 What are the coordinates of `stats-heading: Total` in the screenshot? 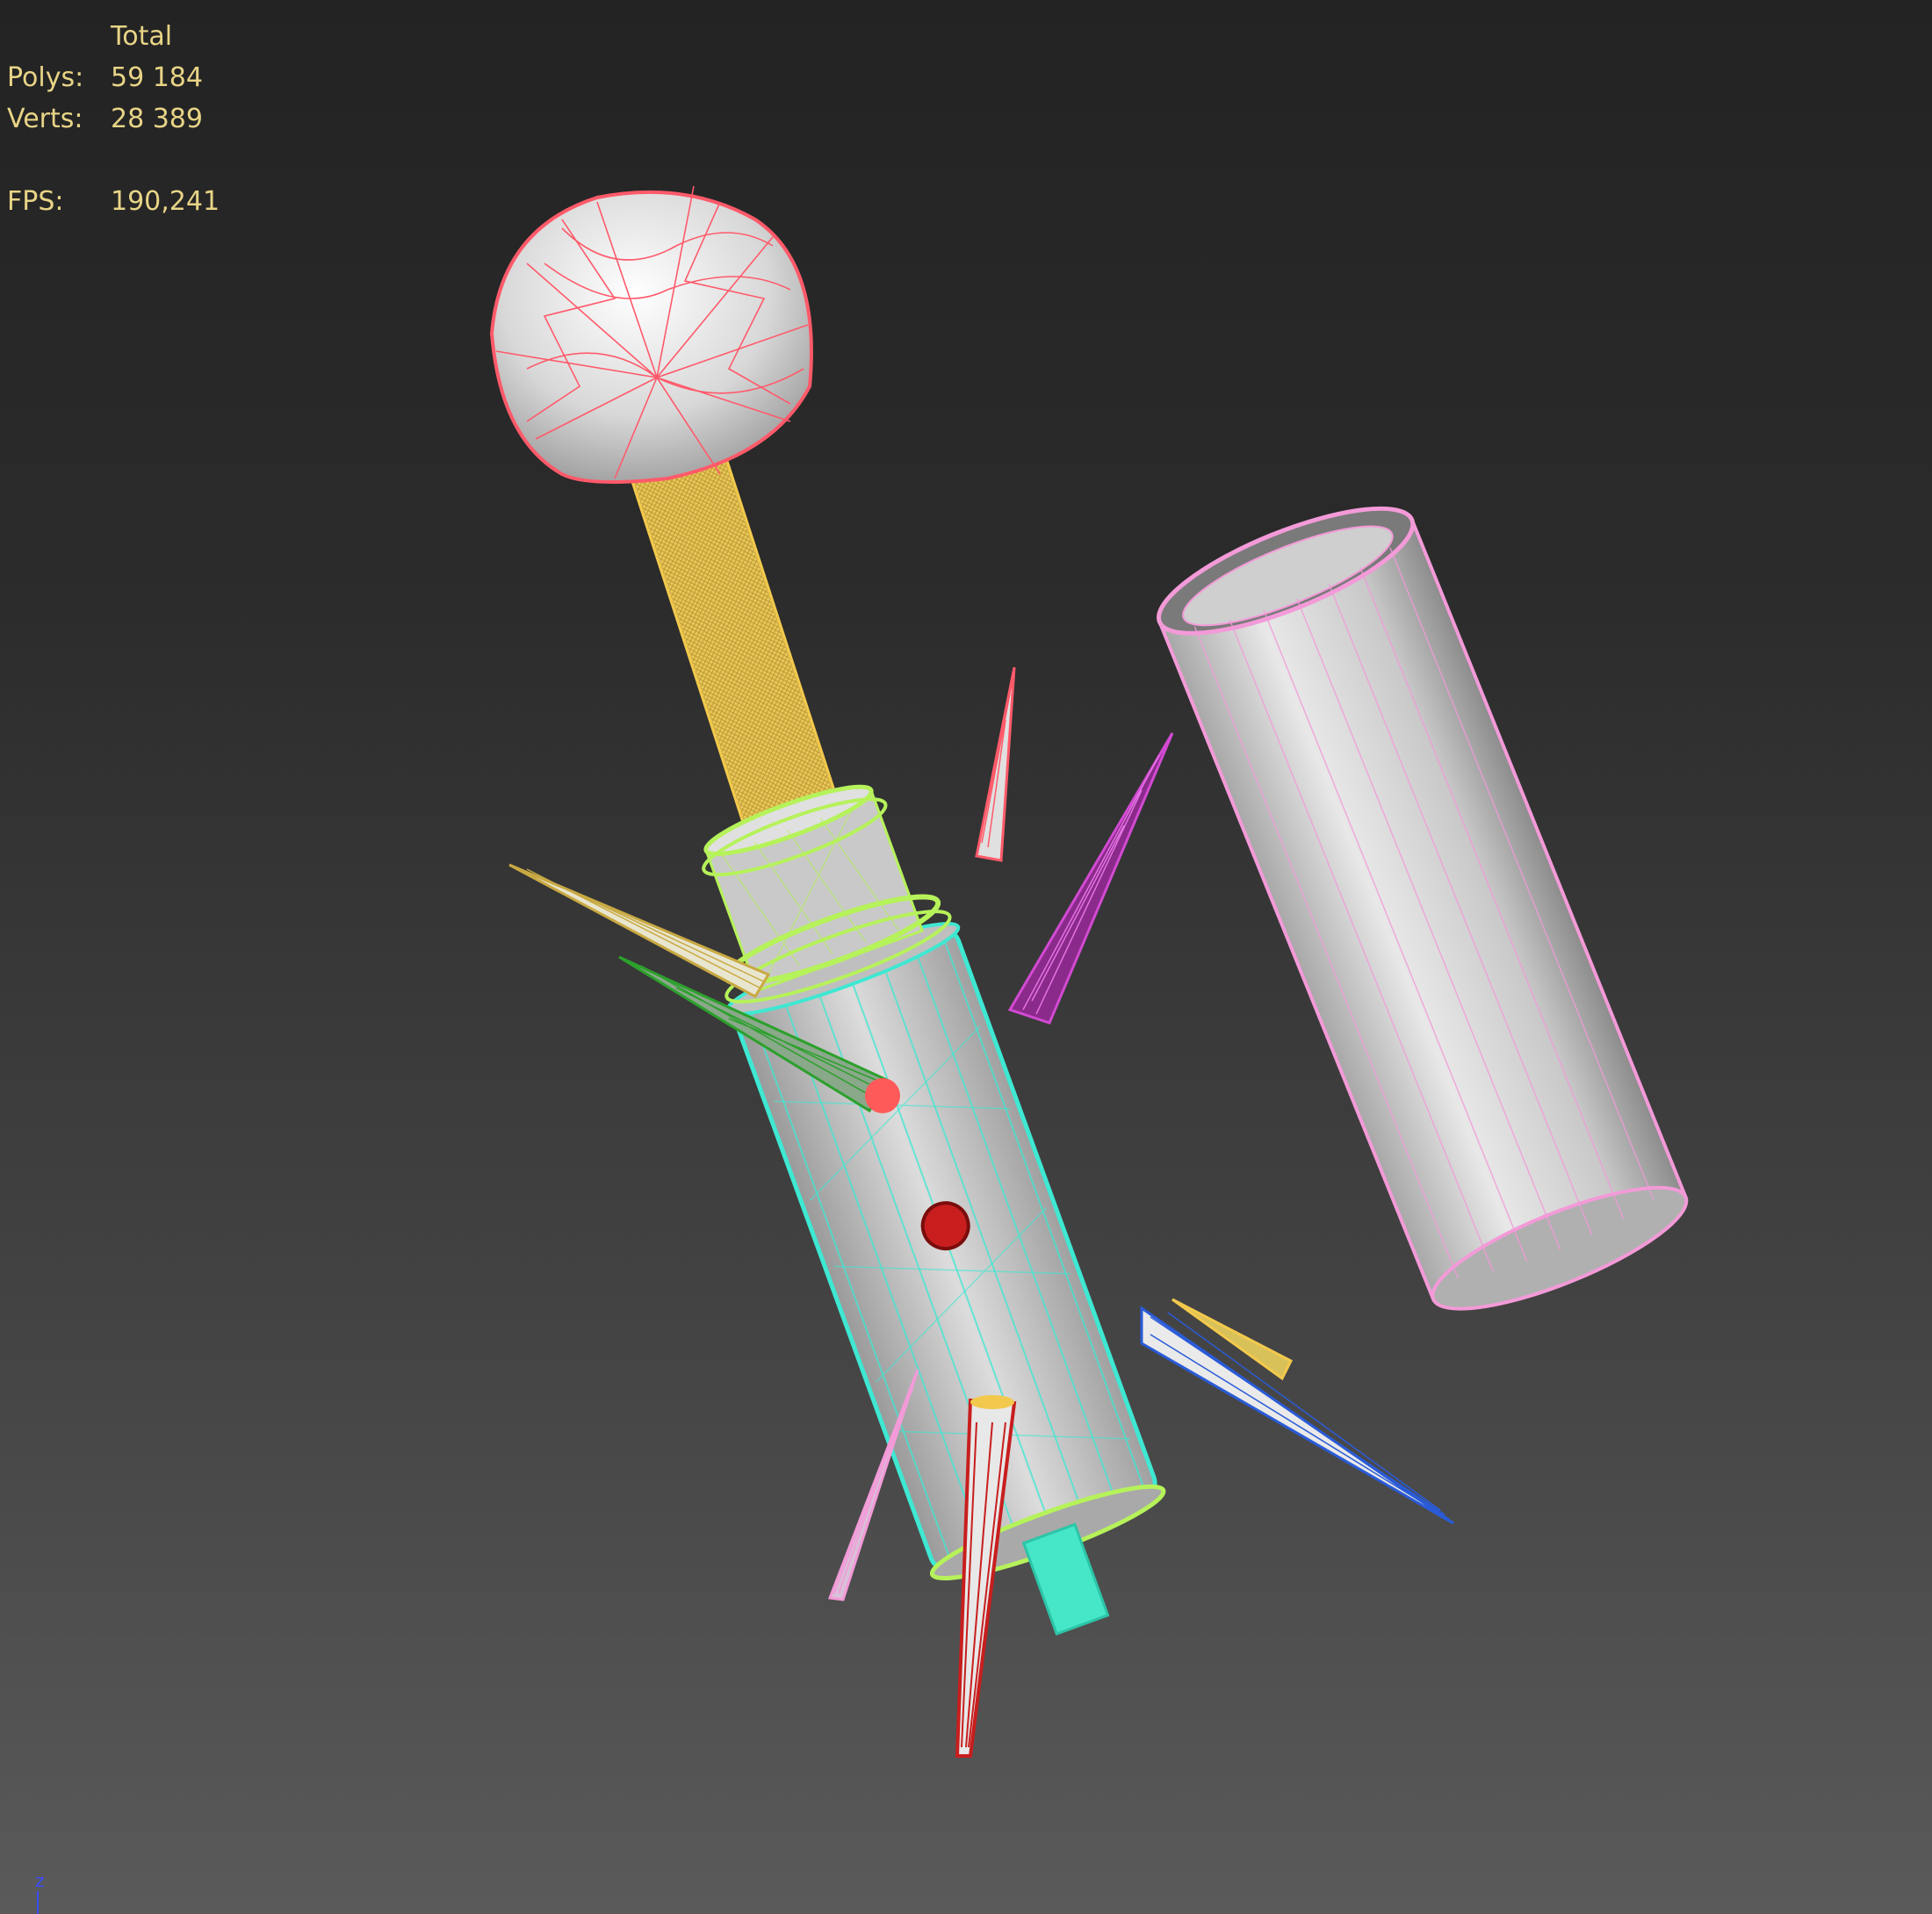 It's located at (142, 37).